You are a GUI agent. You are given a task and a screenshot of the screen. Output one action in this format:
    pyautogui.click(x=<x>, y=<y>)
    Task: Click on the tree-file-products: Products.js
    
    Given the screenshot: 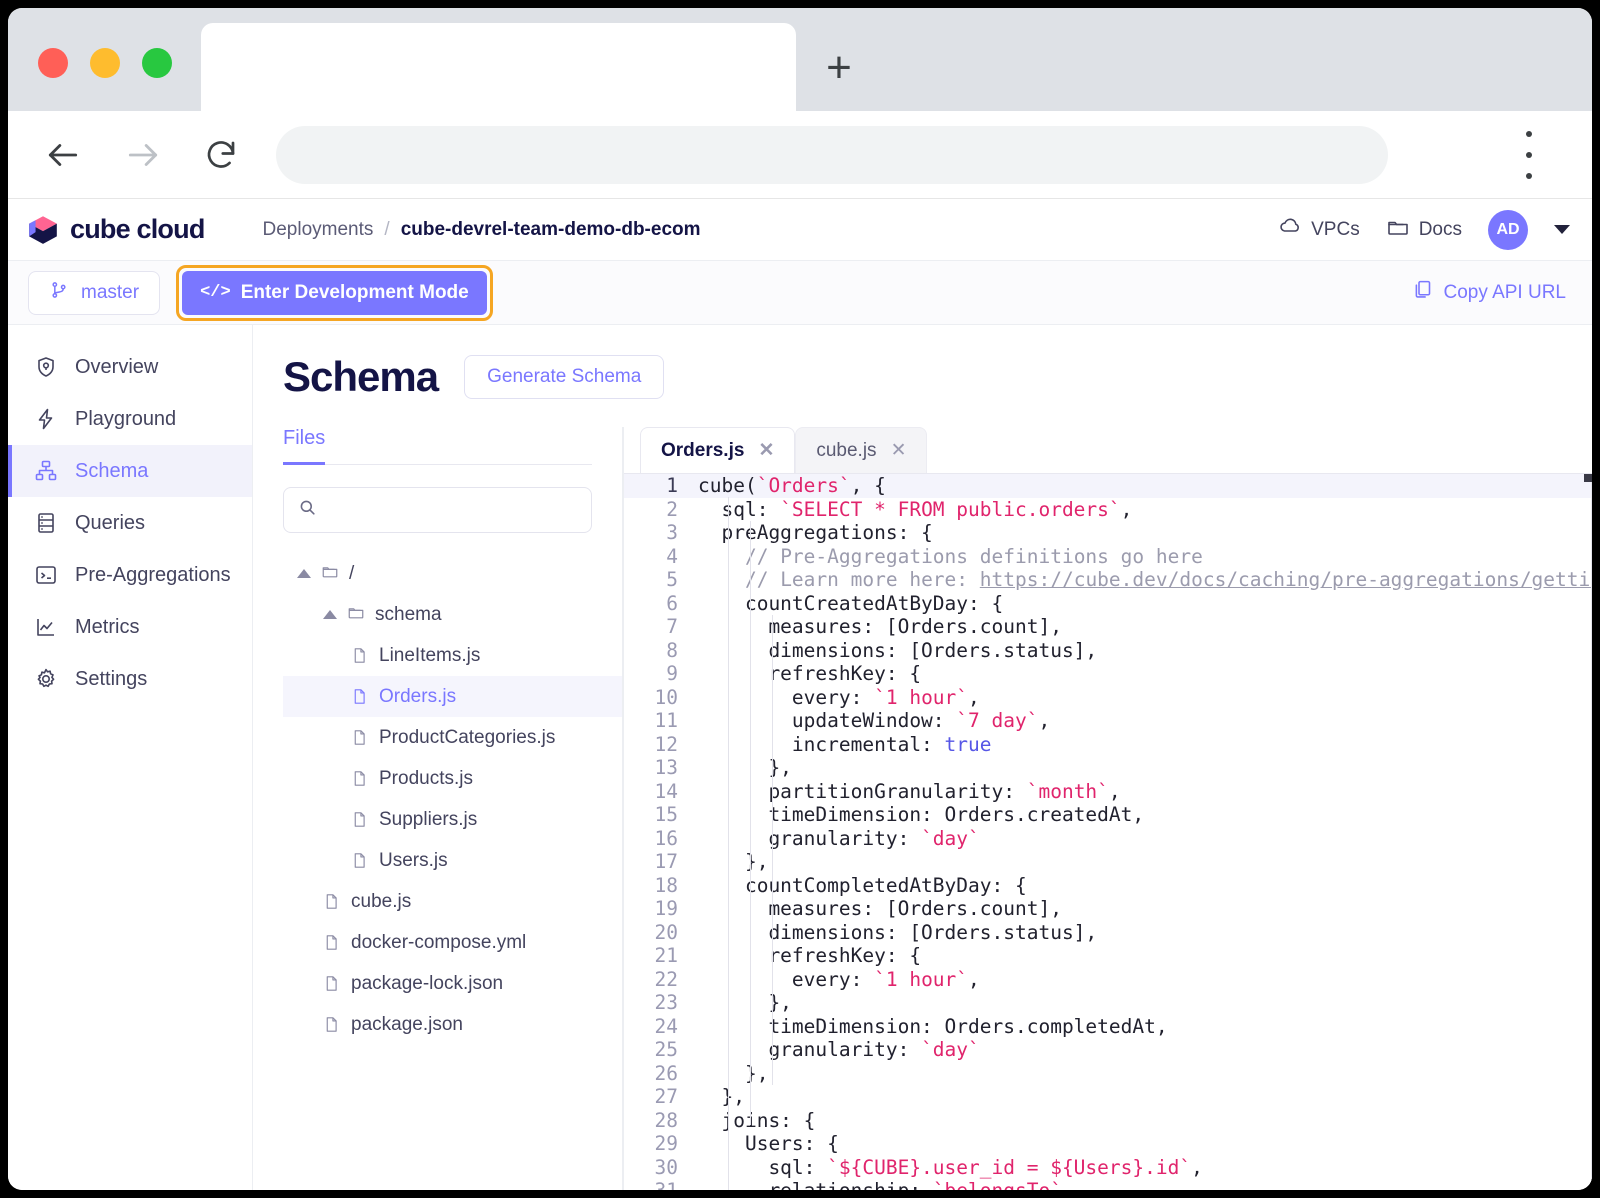 What is the action you would take?
    pyautogui.click(x=452, y=778)
    